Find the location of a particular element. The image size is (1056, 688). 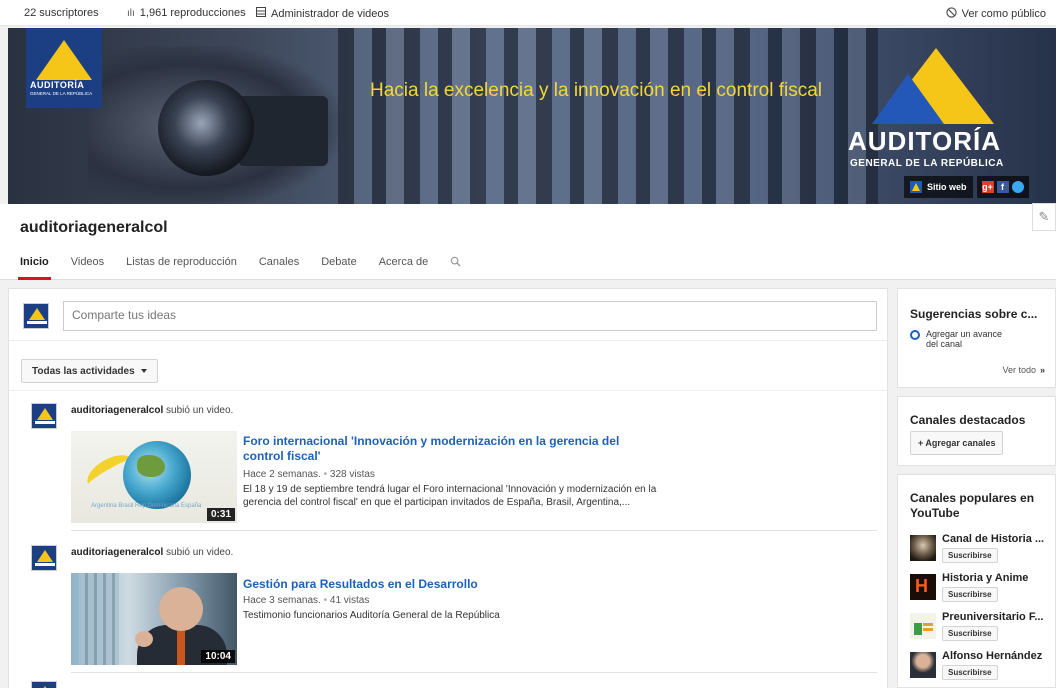

video-thumbnail: 10:04 is located at coordinates (154, 619).